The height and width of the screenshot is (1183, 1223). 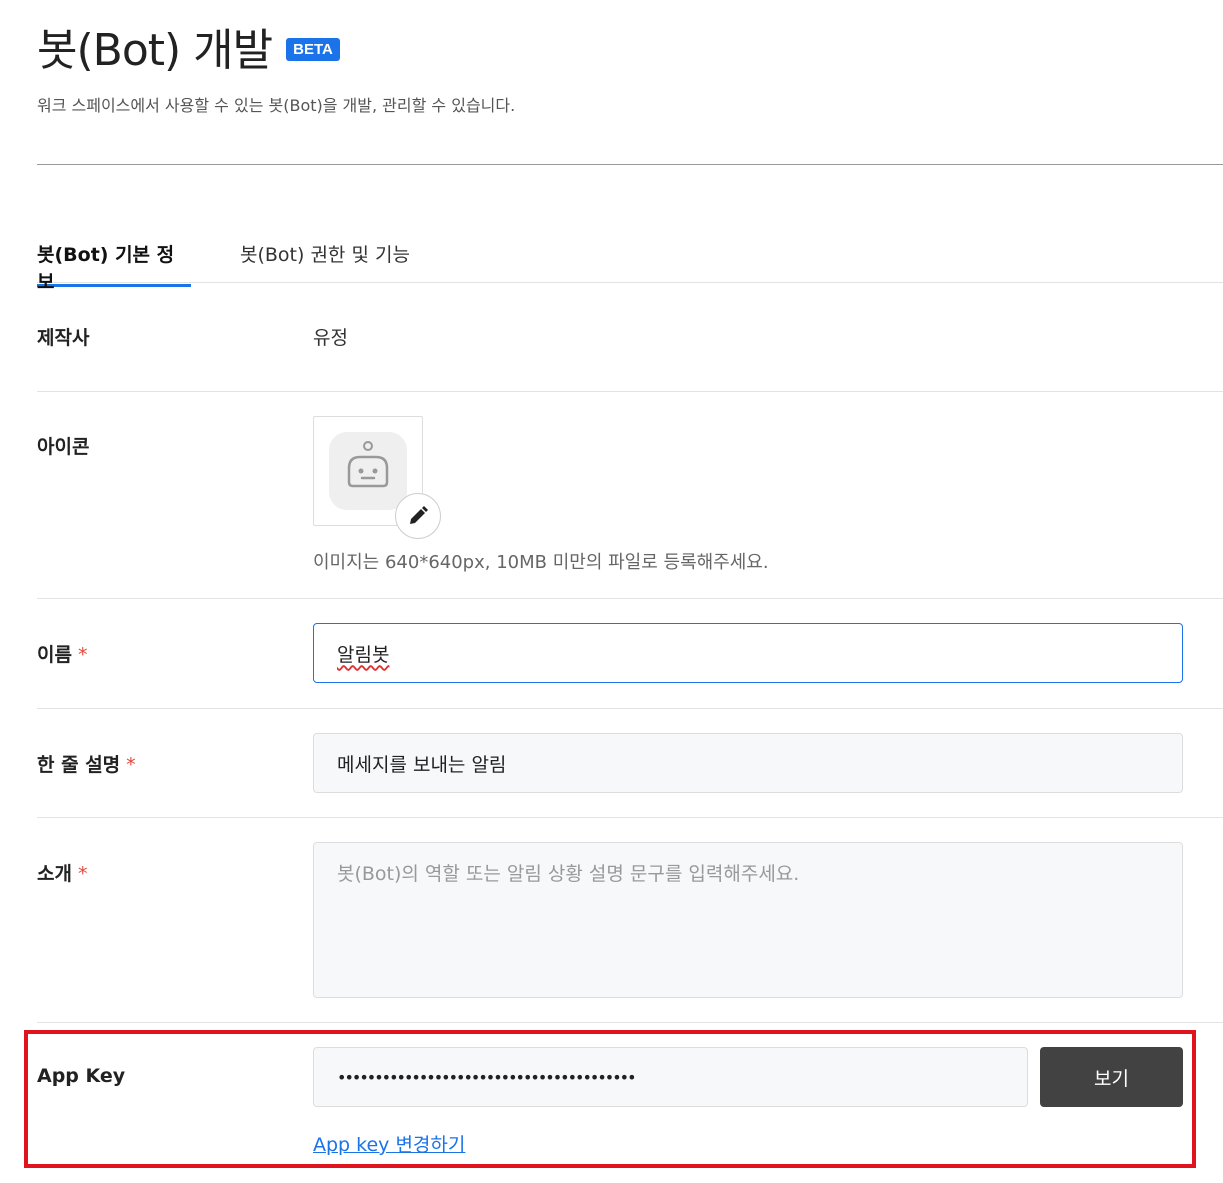 I want to click on page-title: 봇(Bot) 개발, so click(x=155, y=50).